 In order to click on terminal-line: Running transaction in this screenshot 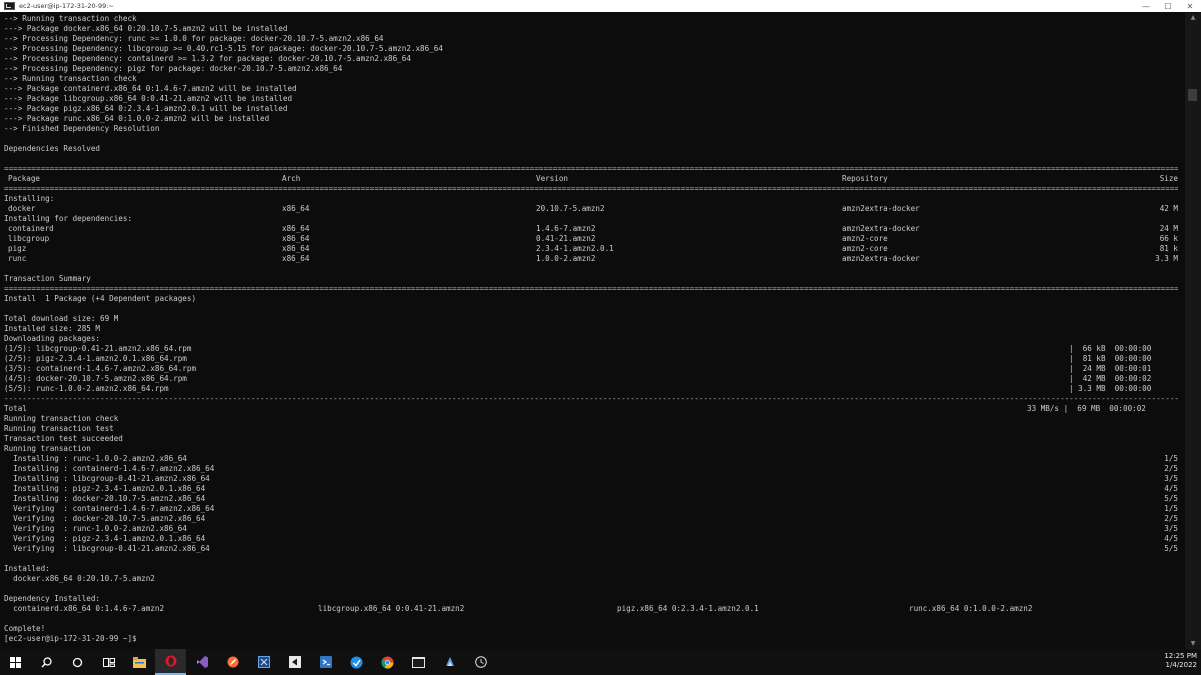, I will do `click(47, 448)`.